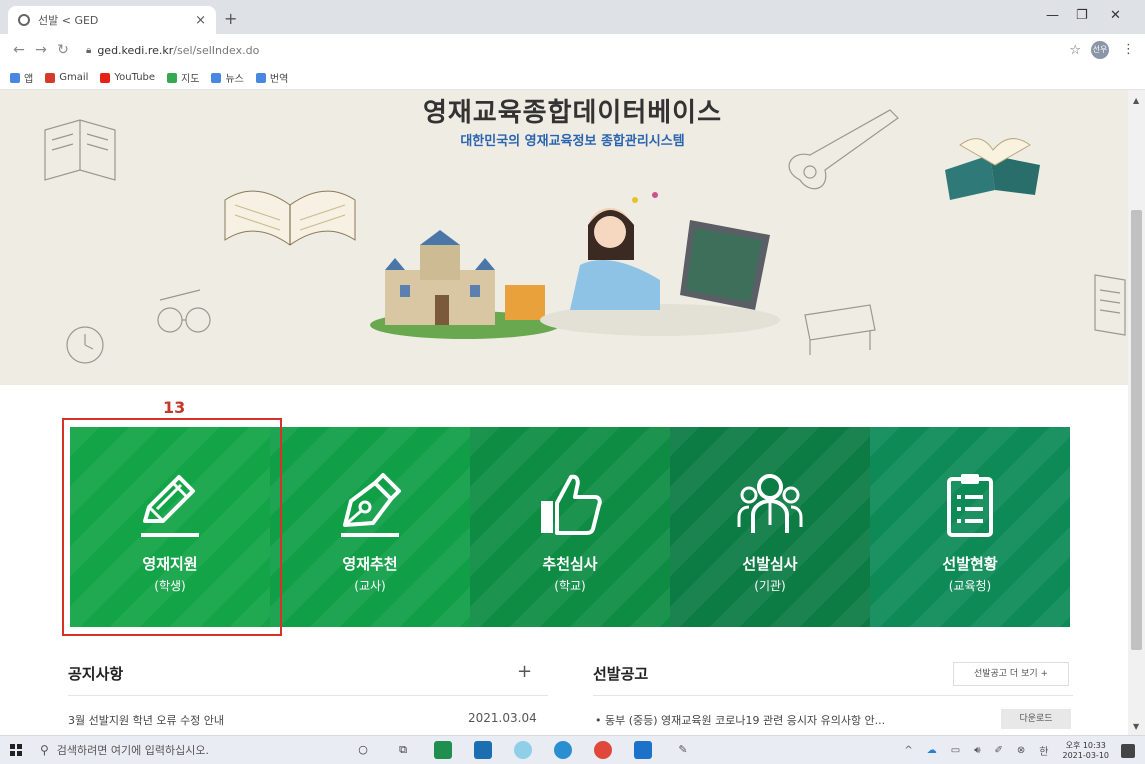 Image resolution: width=1145 pixels, height=764 pixels. I want to click on page-scrollbar: ▲ ▼, so click(1136, 412).